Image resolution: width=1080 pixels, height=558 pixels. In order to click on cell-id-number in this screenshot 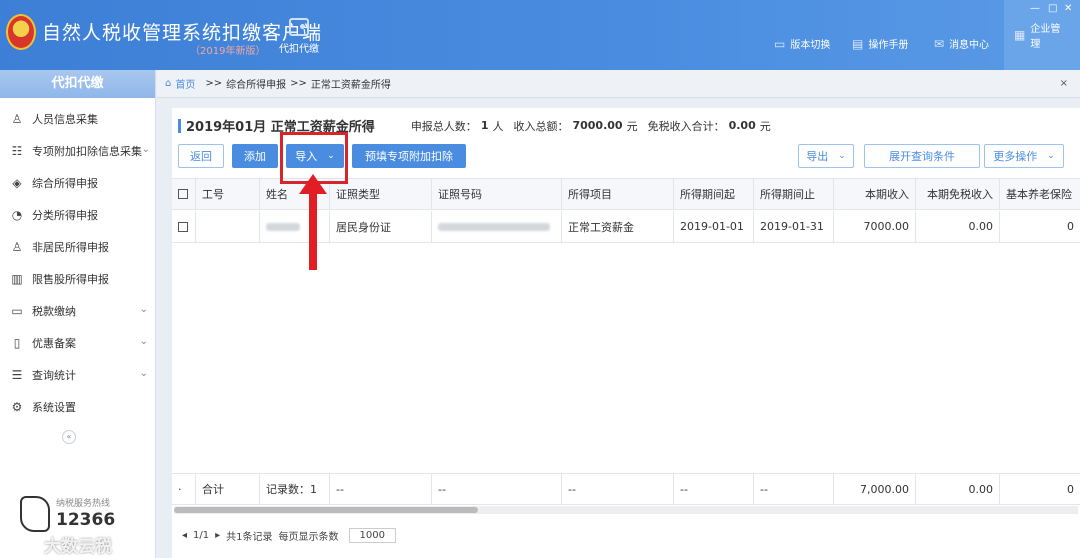, I will do `click(497, 226)`.